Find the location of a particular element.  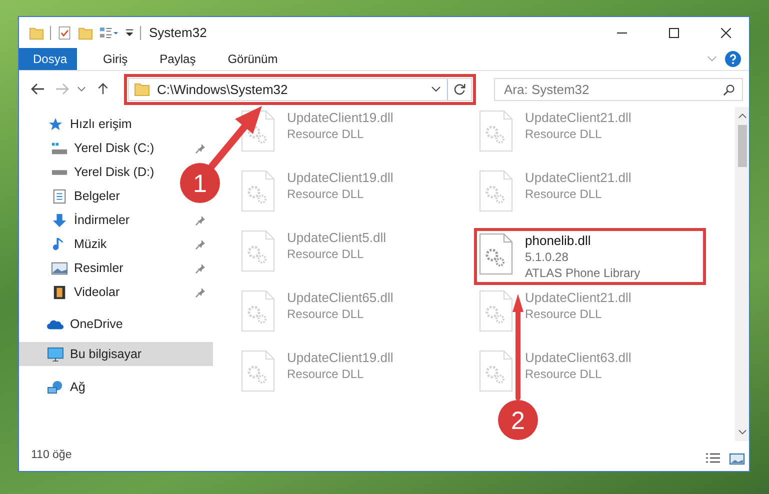

film-icon is located at coordinates (59, 292).